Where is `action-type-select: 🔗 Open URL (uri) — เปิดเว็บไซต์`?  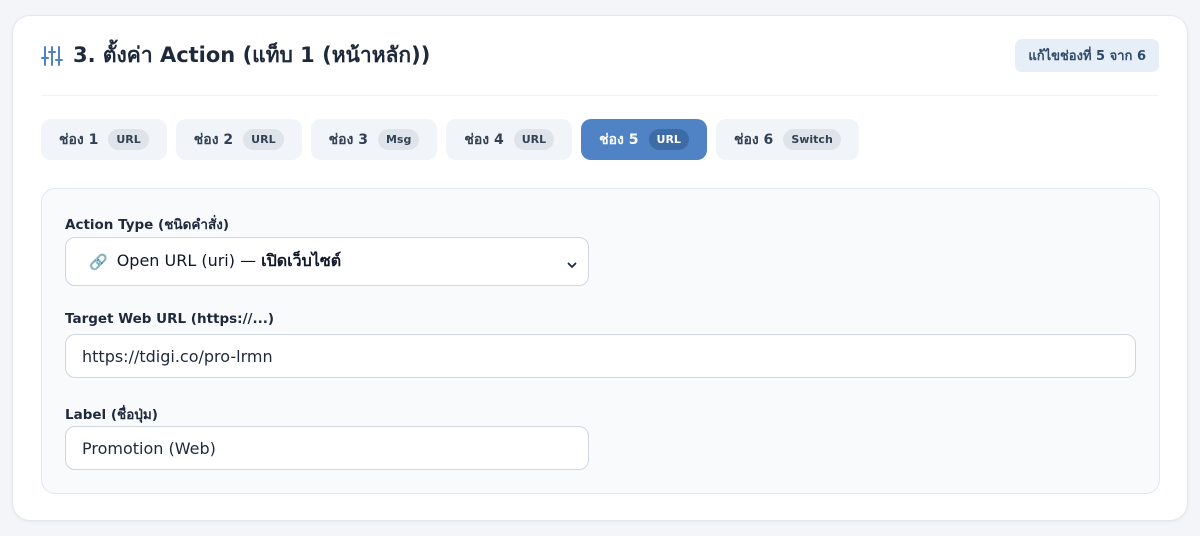 action-type-select: 🔗 Open URL (uri) — เปิดเว็บไซต์ is located at coordinates (327, 261).